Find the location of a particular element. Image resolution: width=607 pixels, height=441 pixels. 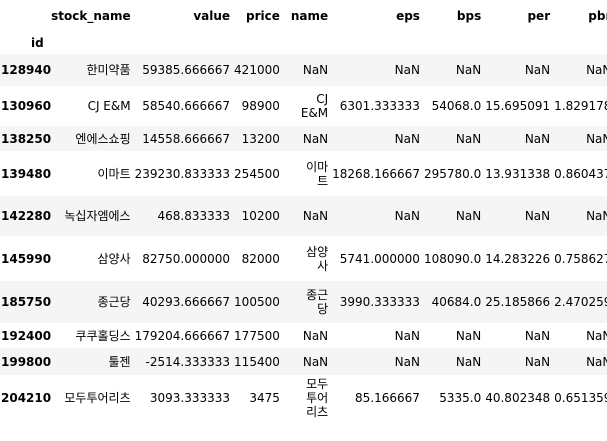

cell-text: 삼양사 is located at coordinates (317, 258).